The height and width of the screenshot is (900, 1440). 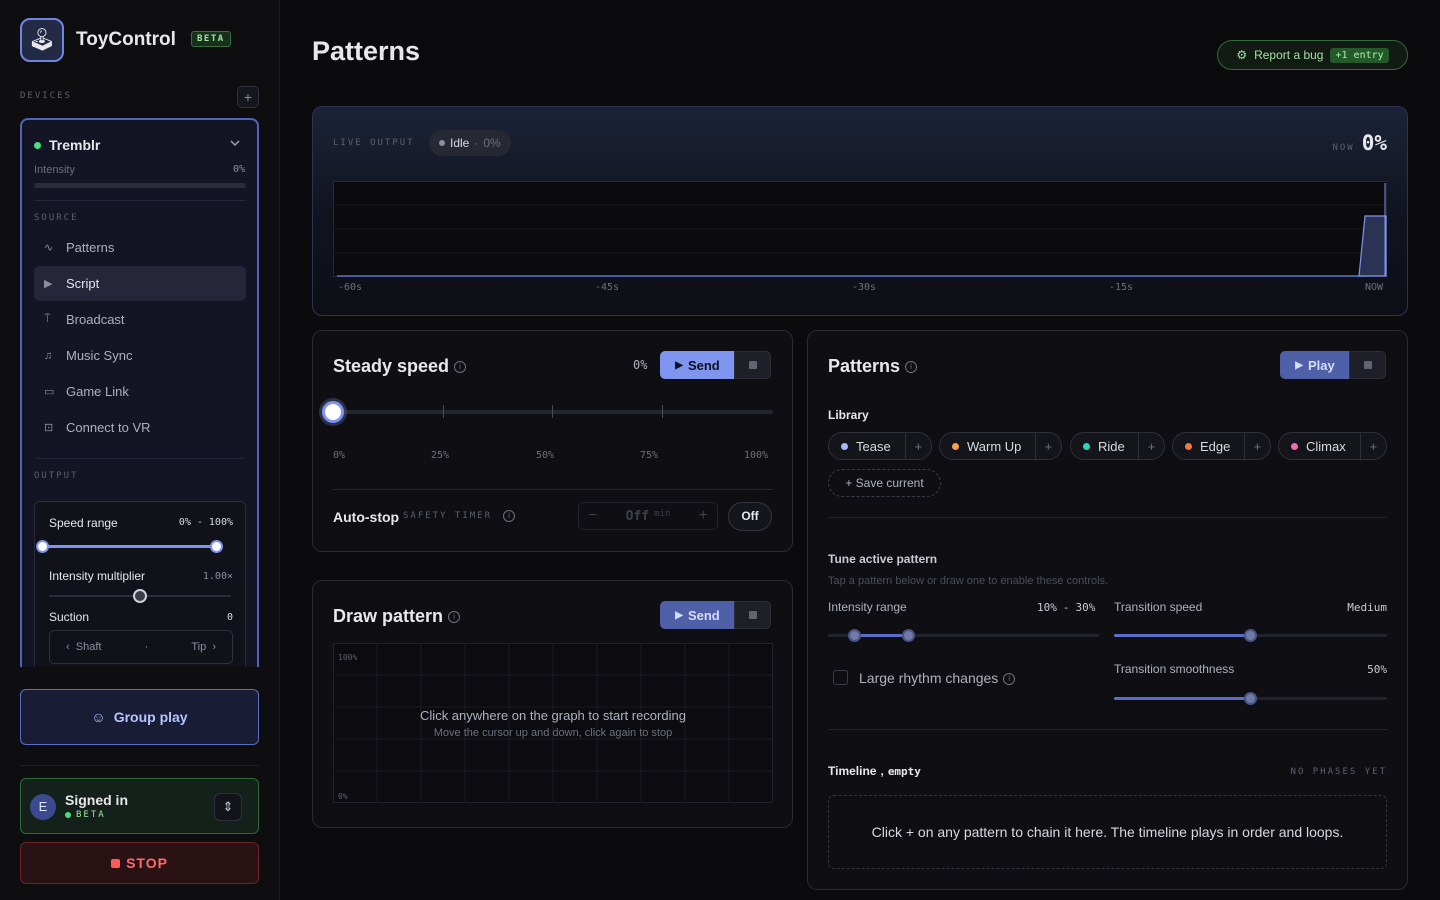 What do you see at coordinates (855, 635) in the screenshot?
I see `intensity-min-handle` at bounding box center [855, 635].